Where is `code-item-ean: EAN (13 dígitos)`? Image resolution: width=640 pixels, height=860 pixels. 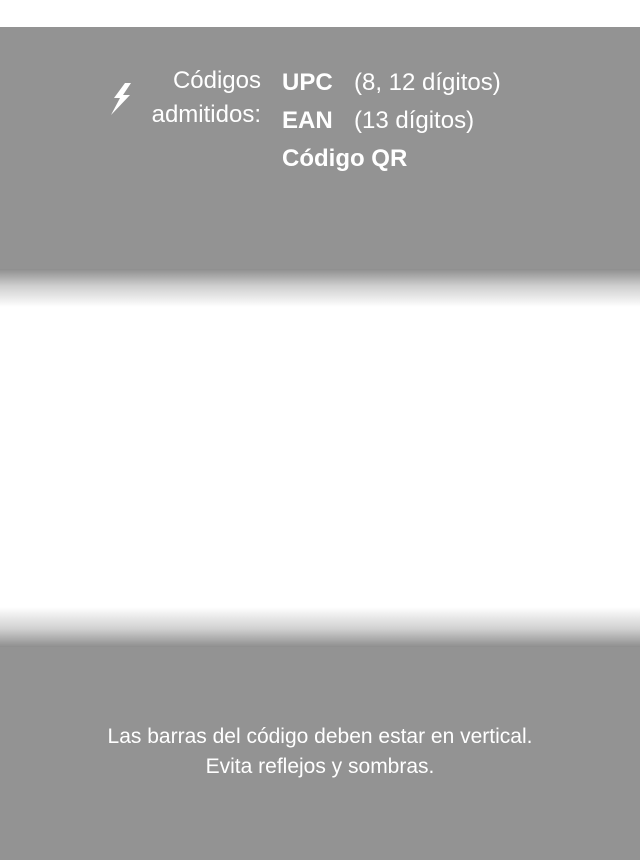 code-item-ean: EAN (13 dígitos) is located at coordinates (391, 121).